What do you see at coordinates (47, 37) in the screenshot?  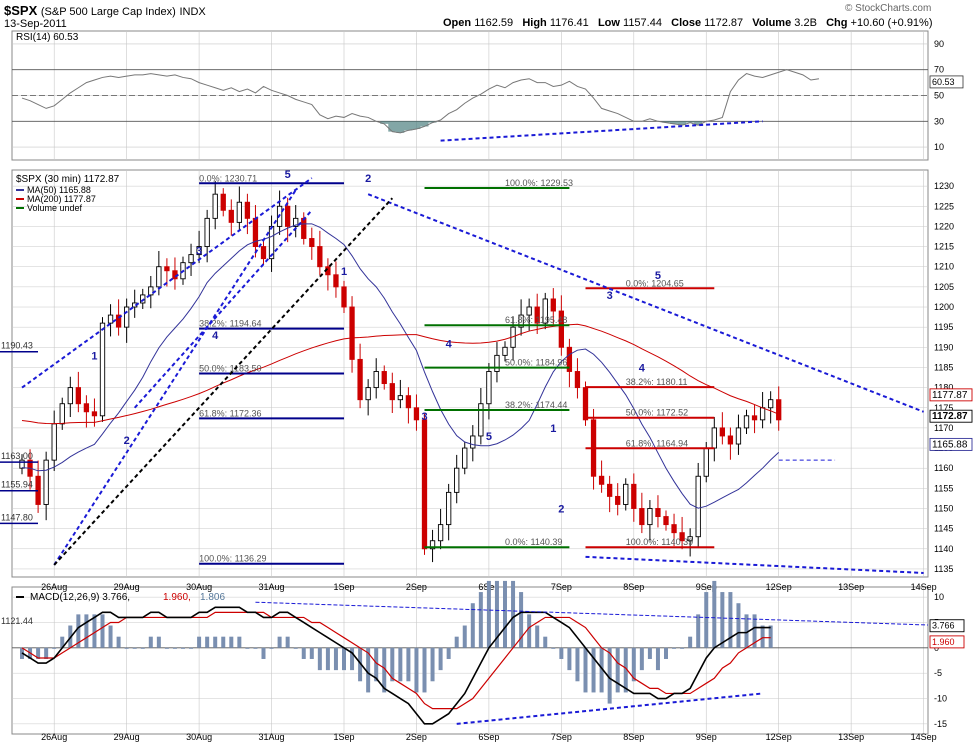 I see `rsi-legend: RSI(14) 60.53` at bounding box center [47, 37].